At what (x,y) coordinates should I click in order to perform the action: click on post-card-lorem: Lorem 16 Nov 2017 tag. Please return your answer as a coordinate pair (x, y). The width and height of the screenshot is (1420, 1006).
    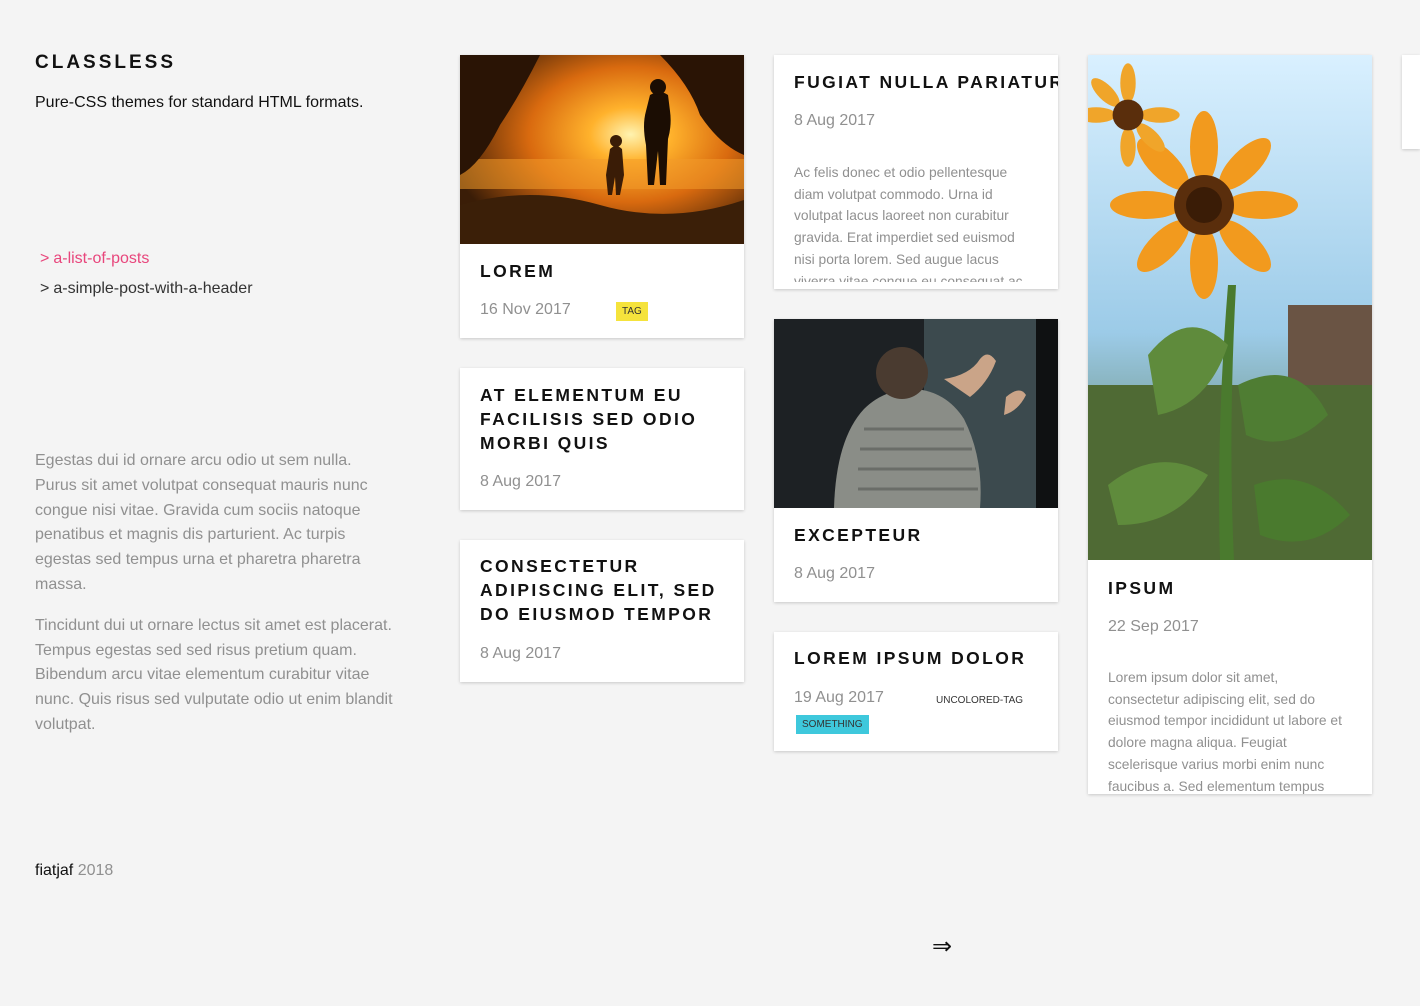
    Looking at the image, I should click on (602, 196).